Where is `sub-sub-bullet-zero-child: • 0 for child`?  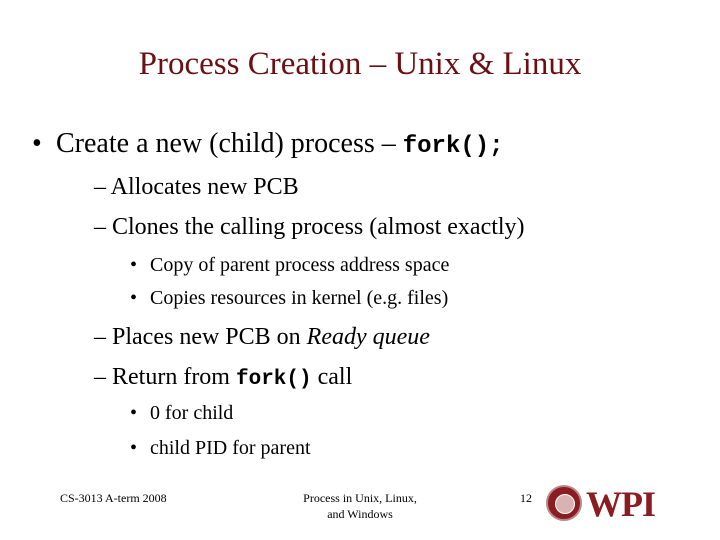 sub-sub-bullet-zero-child: • 0 for child is located at coordinates (181, 413).